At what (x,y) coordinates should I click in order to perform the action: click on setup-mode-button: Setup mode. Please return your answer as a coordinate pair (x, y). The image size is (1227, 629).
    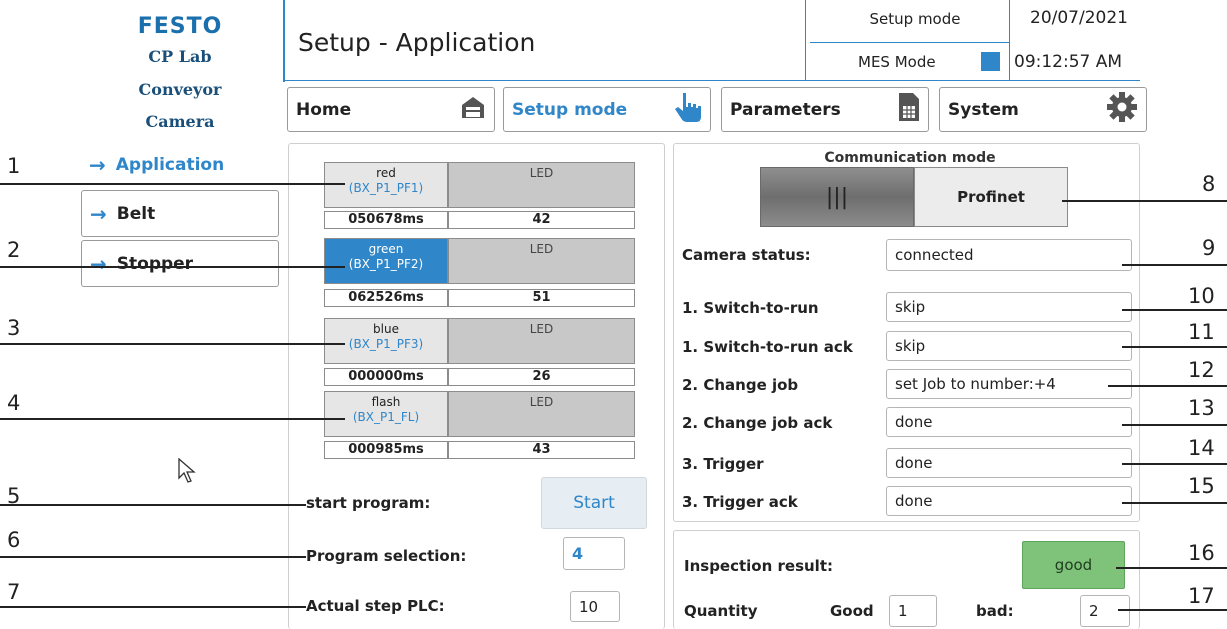
    Looking at the image, I should click on (607, 109).